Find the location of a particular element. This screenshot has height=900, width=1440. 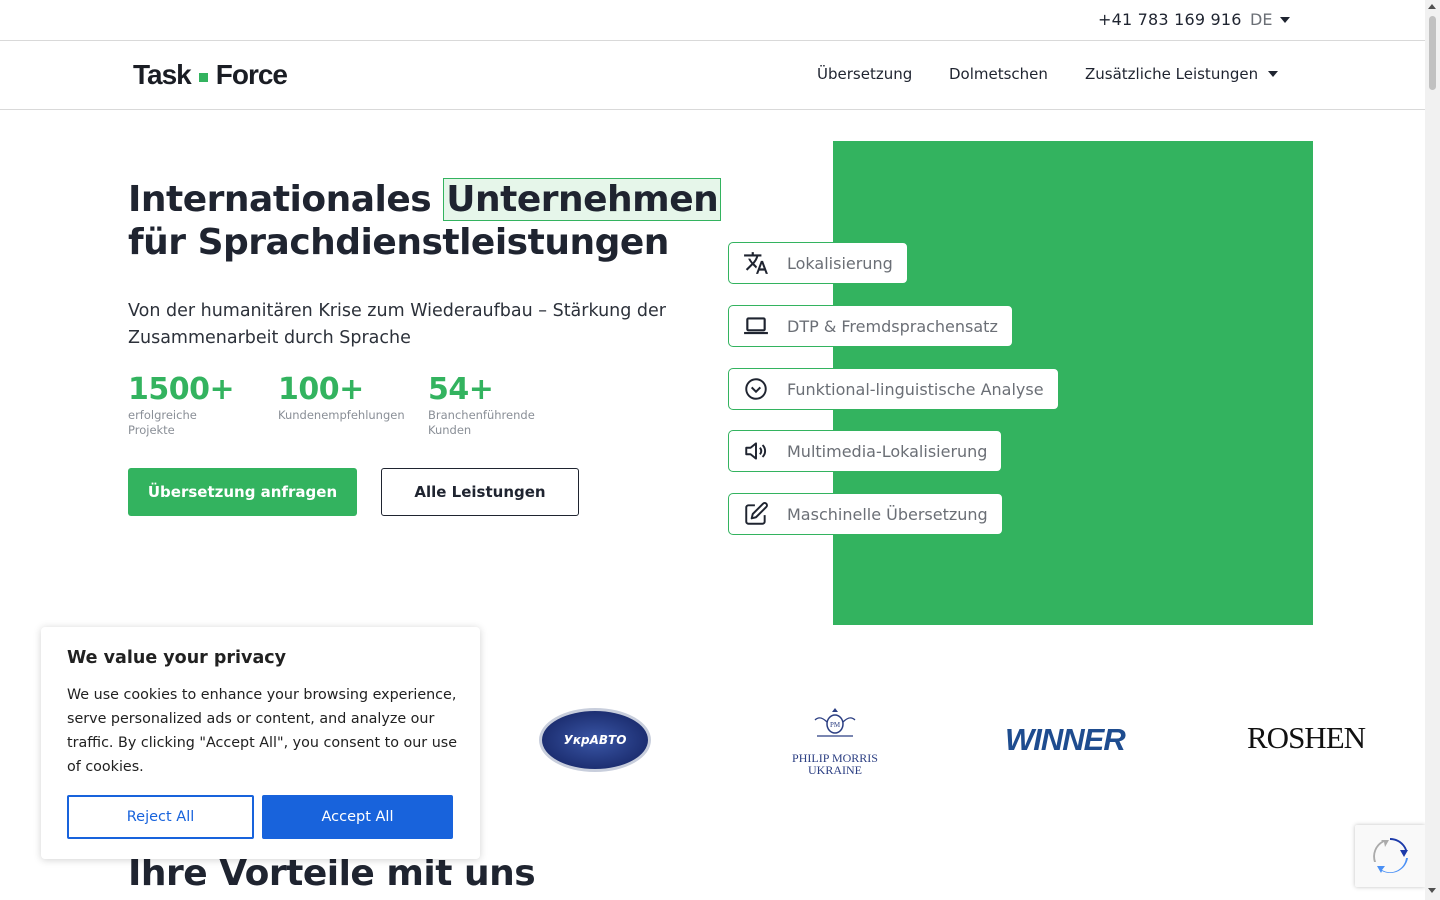

accept-all-button: Accept All is located at coordinates (357, 817).